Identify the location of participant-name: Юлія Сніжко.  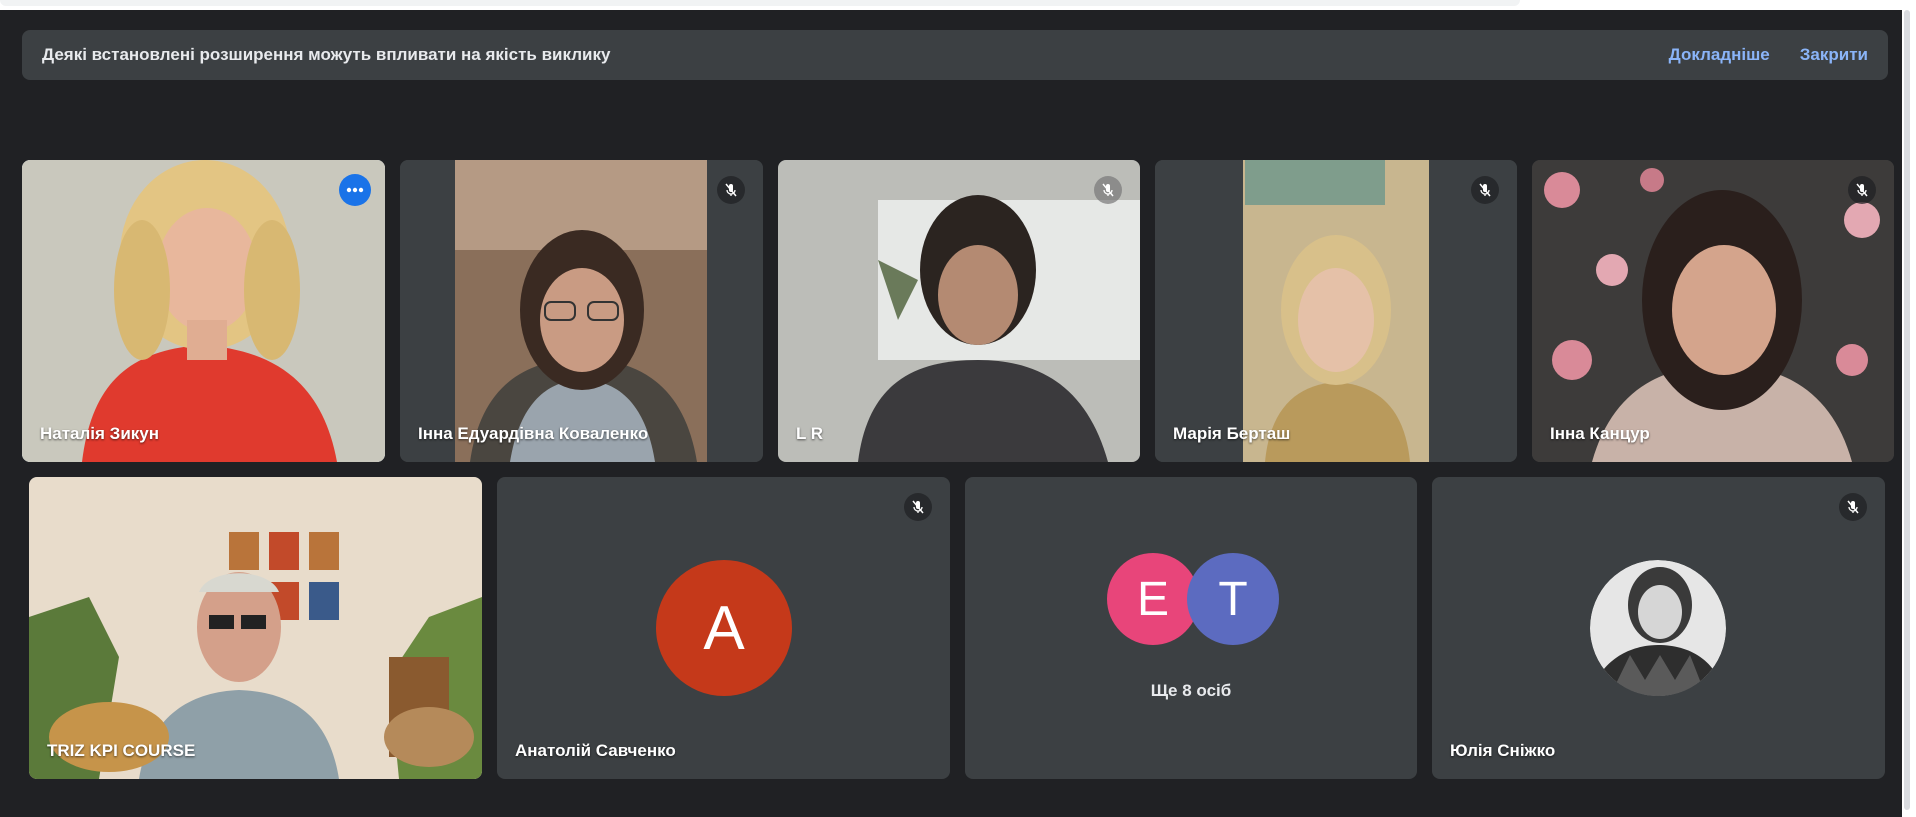
(1503, 750).